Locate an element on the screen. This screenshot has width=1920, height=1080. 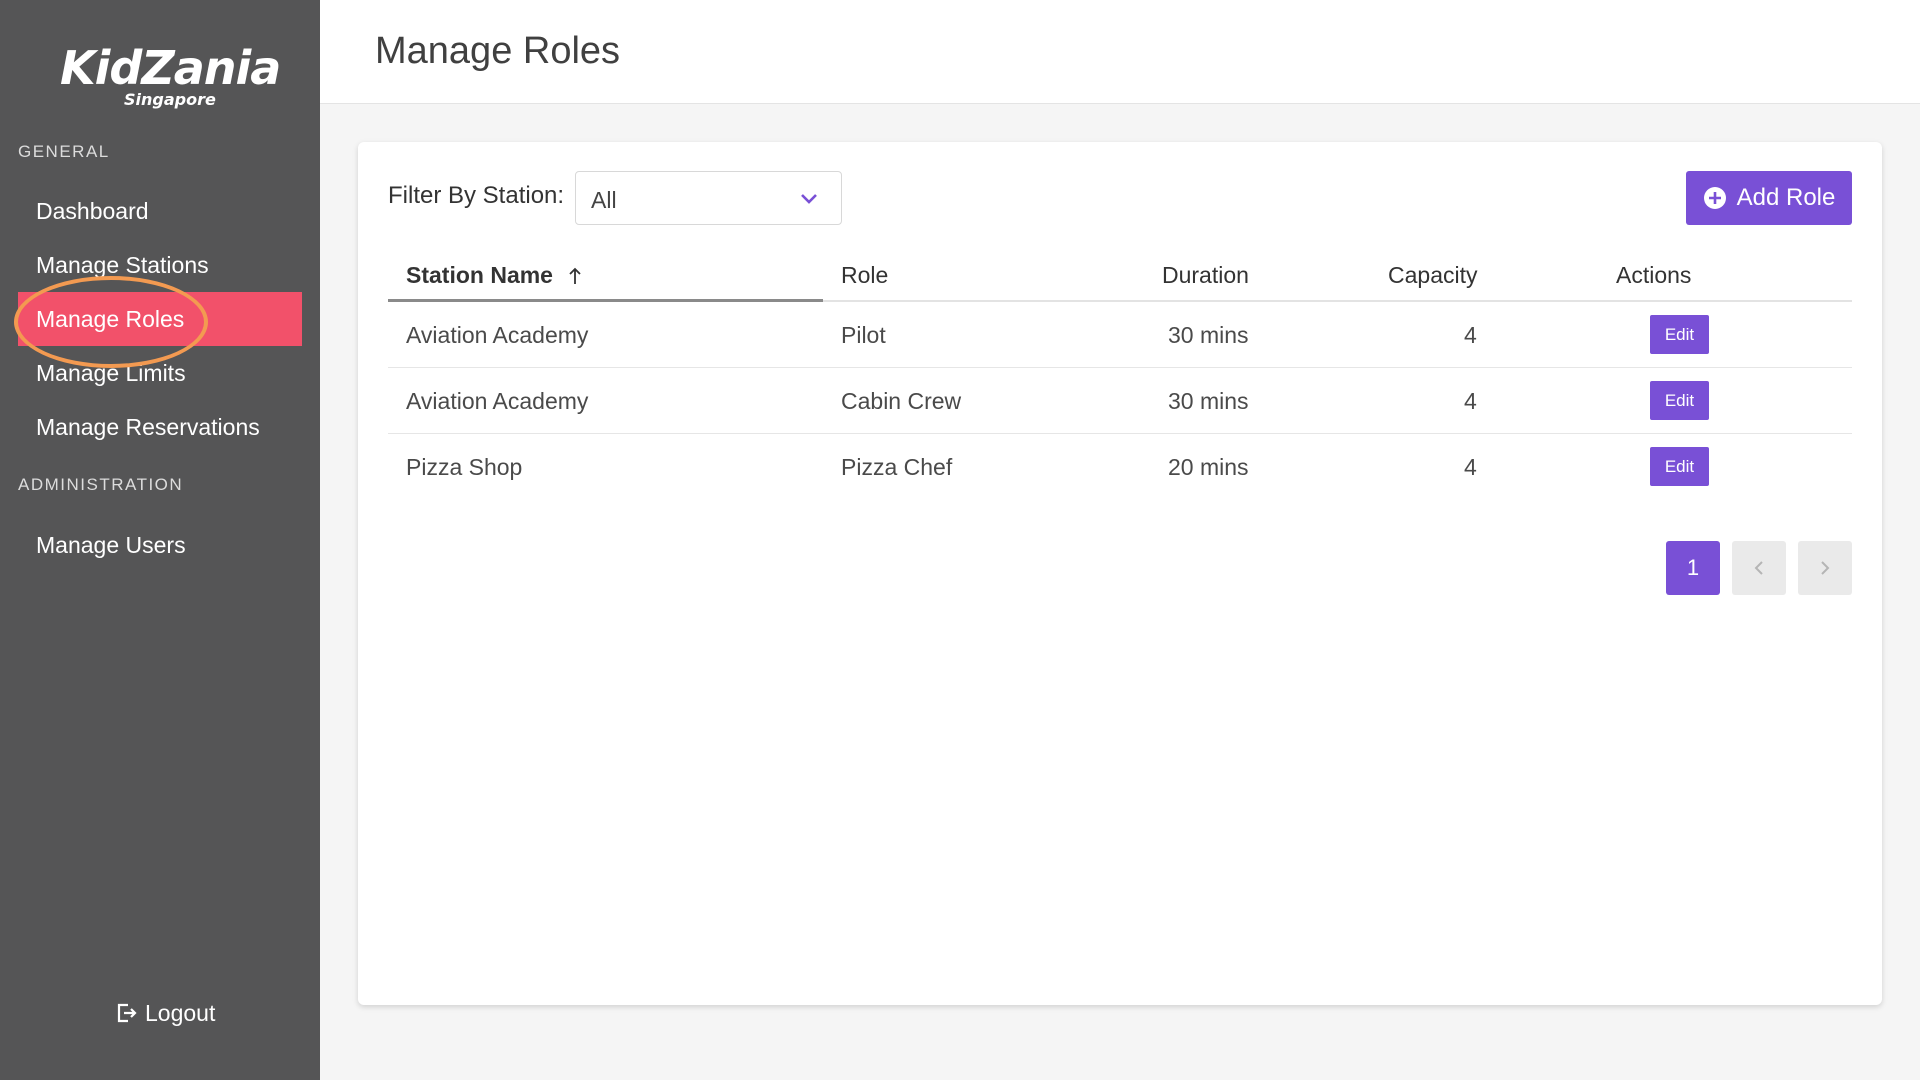
table-row: Pizza Shop Pizza Chef 20 mins 4 Edit is located at coordinates (1120, 467).